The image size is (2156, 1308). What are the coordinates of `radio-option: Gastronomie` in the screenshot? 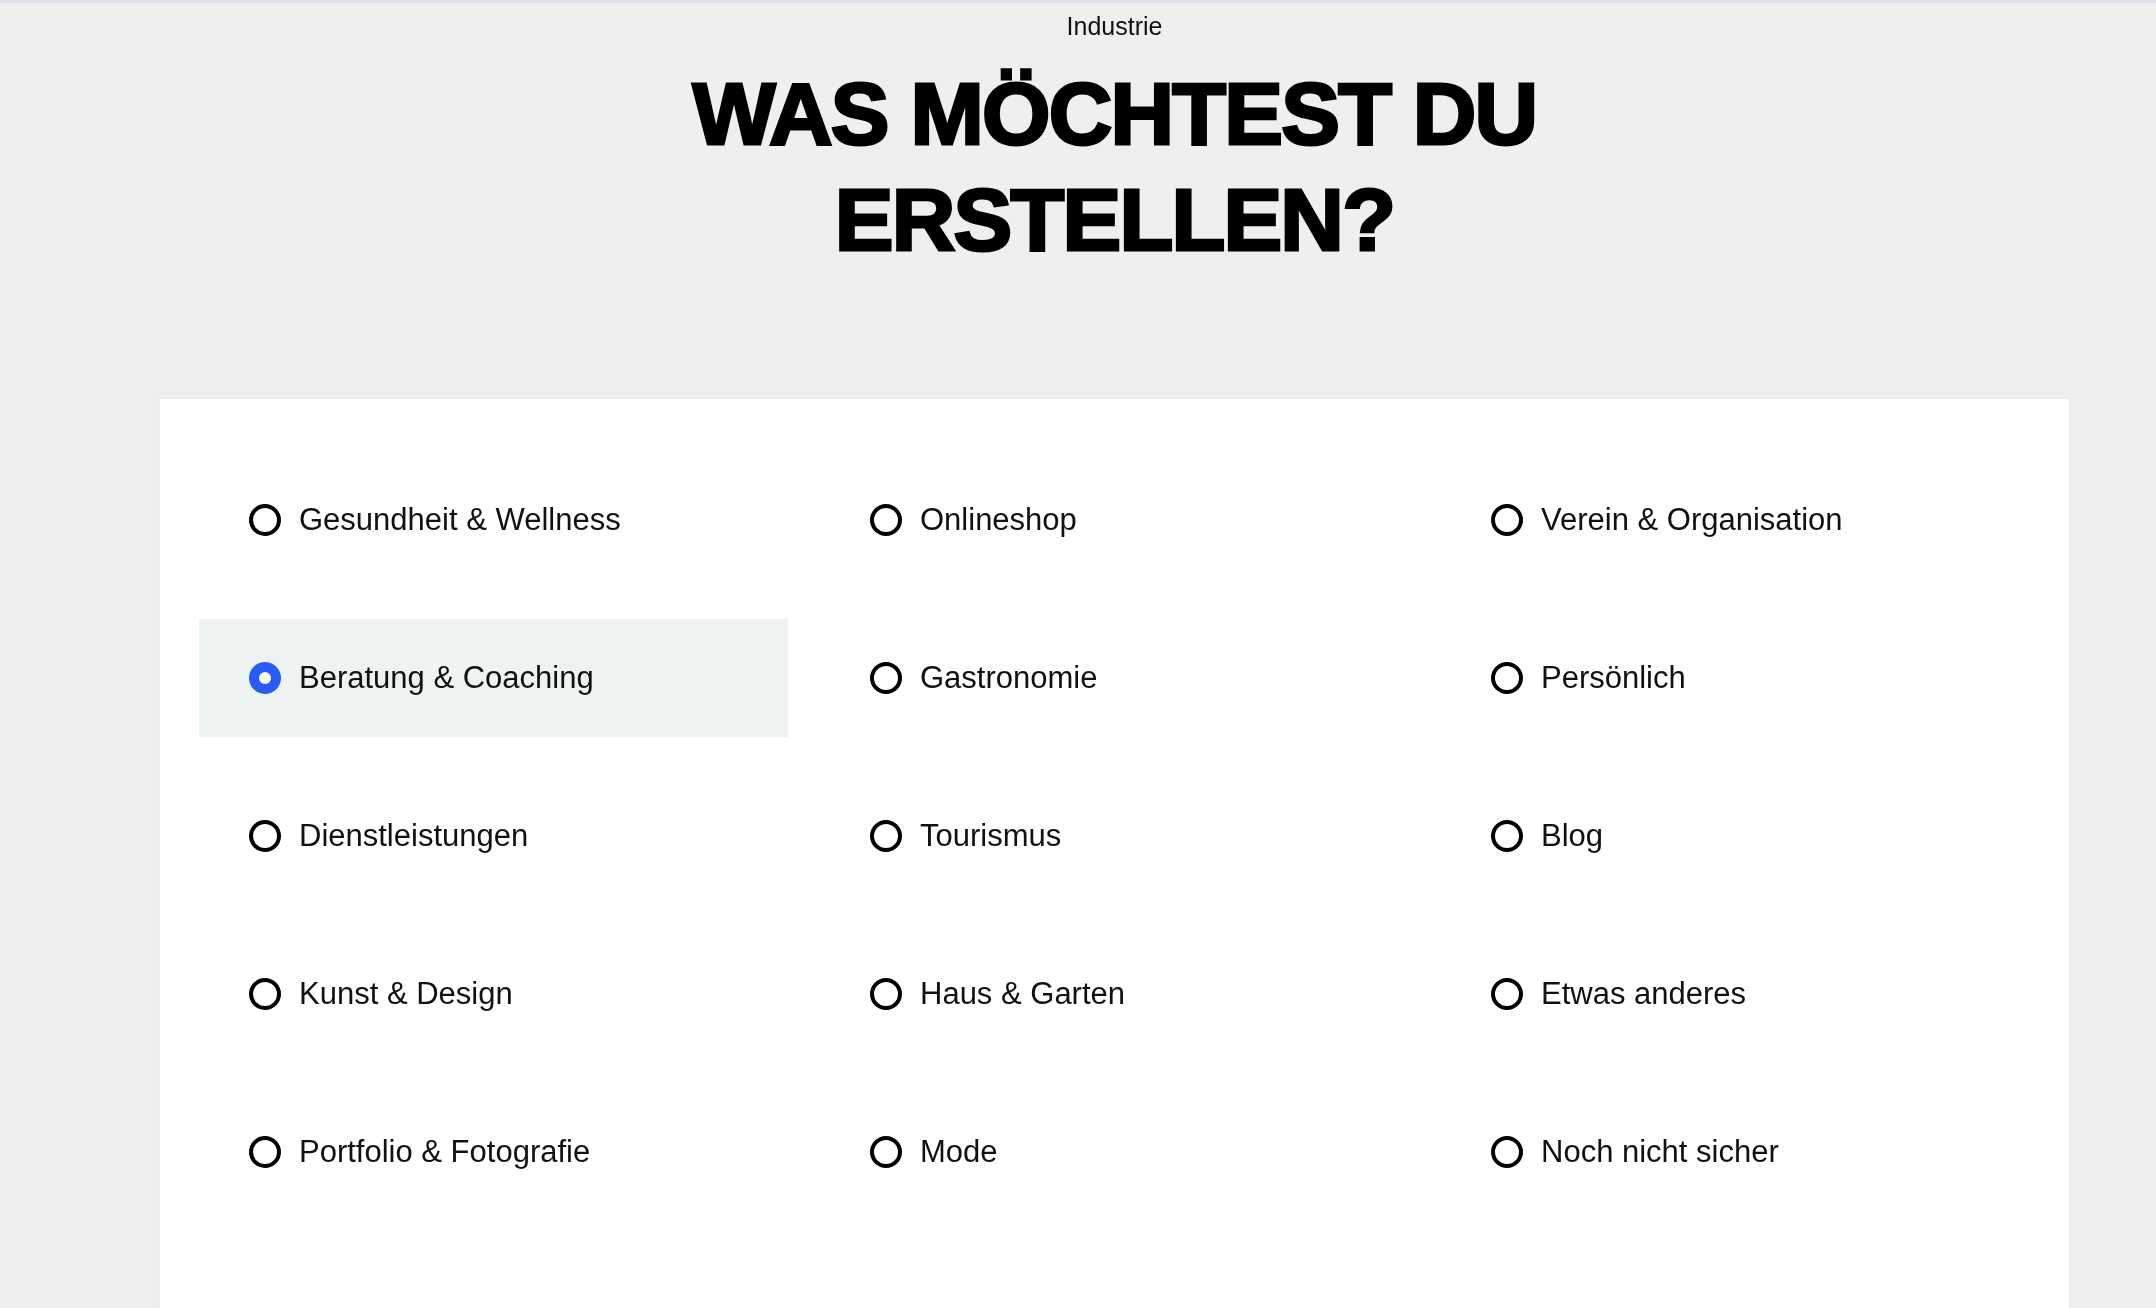 It's located at (1114, 678).